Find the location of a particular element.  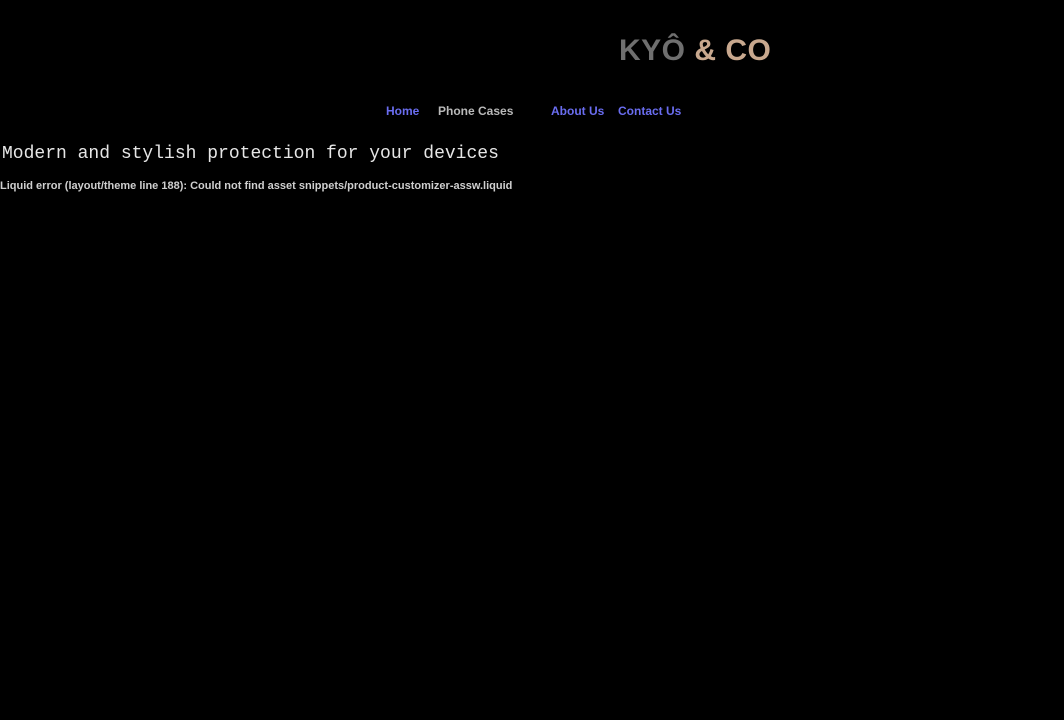

nav-link-contact-us: Contact Us is located at coordinates (649, 111).